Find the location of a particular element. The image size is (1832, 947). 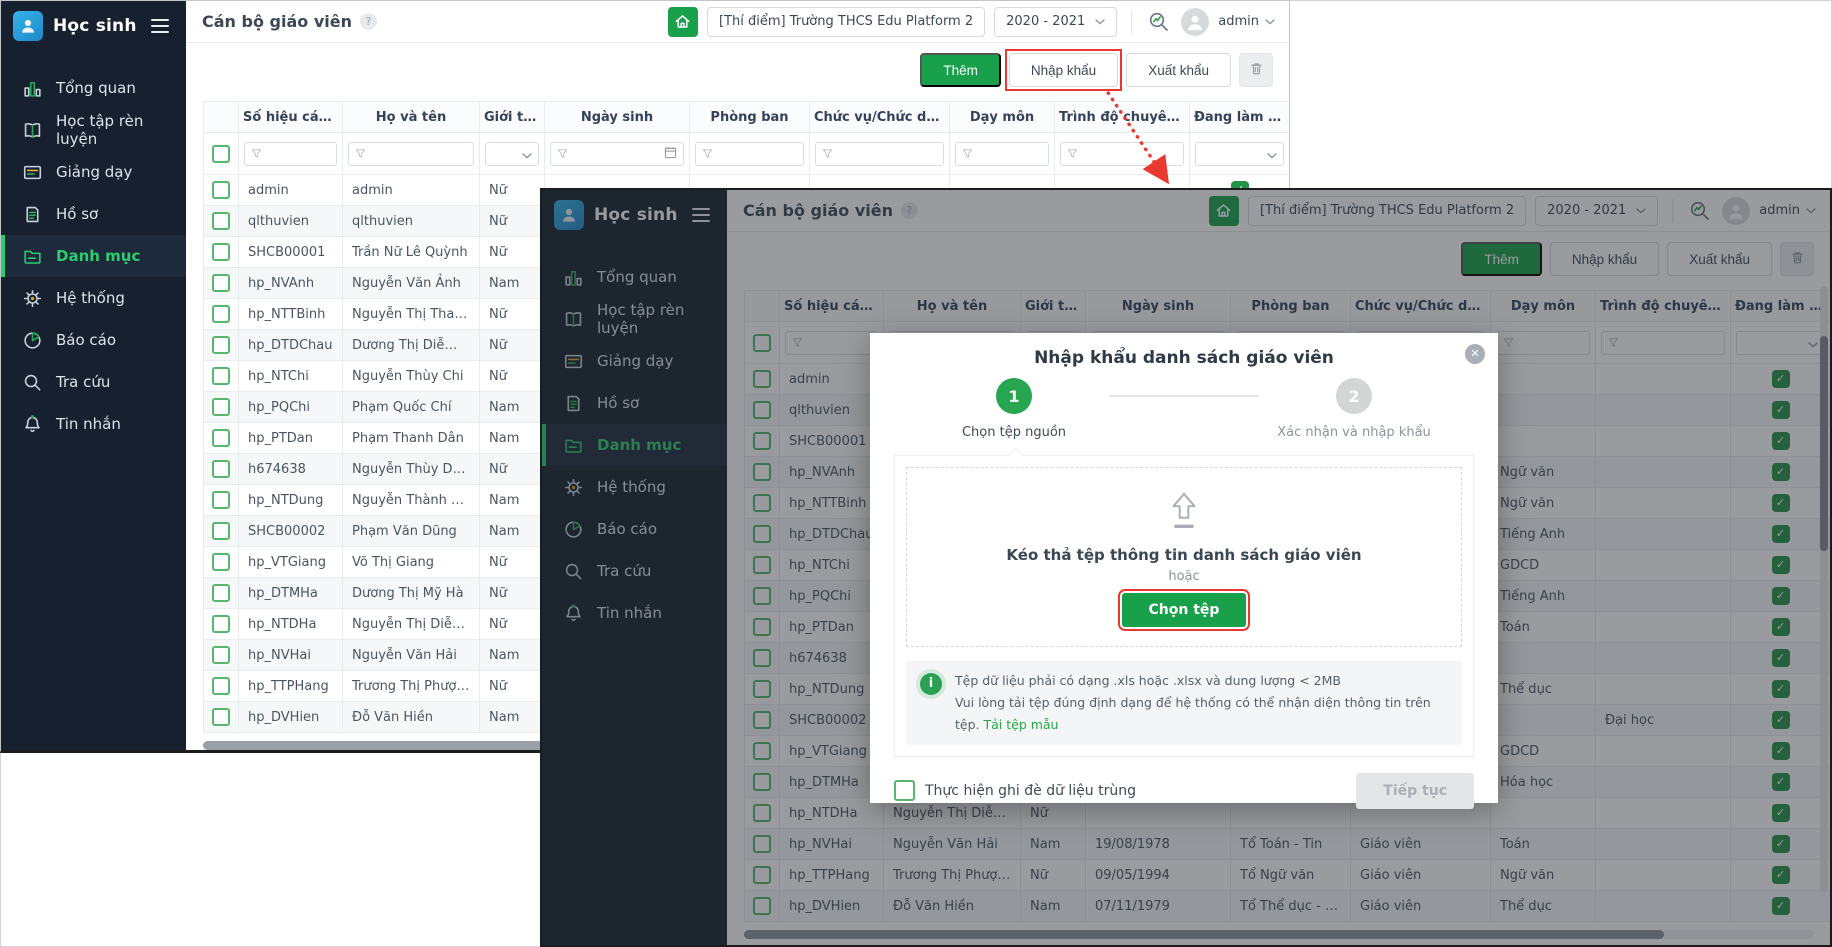

trash-icon is located at coordinates (1256, 70).